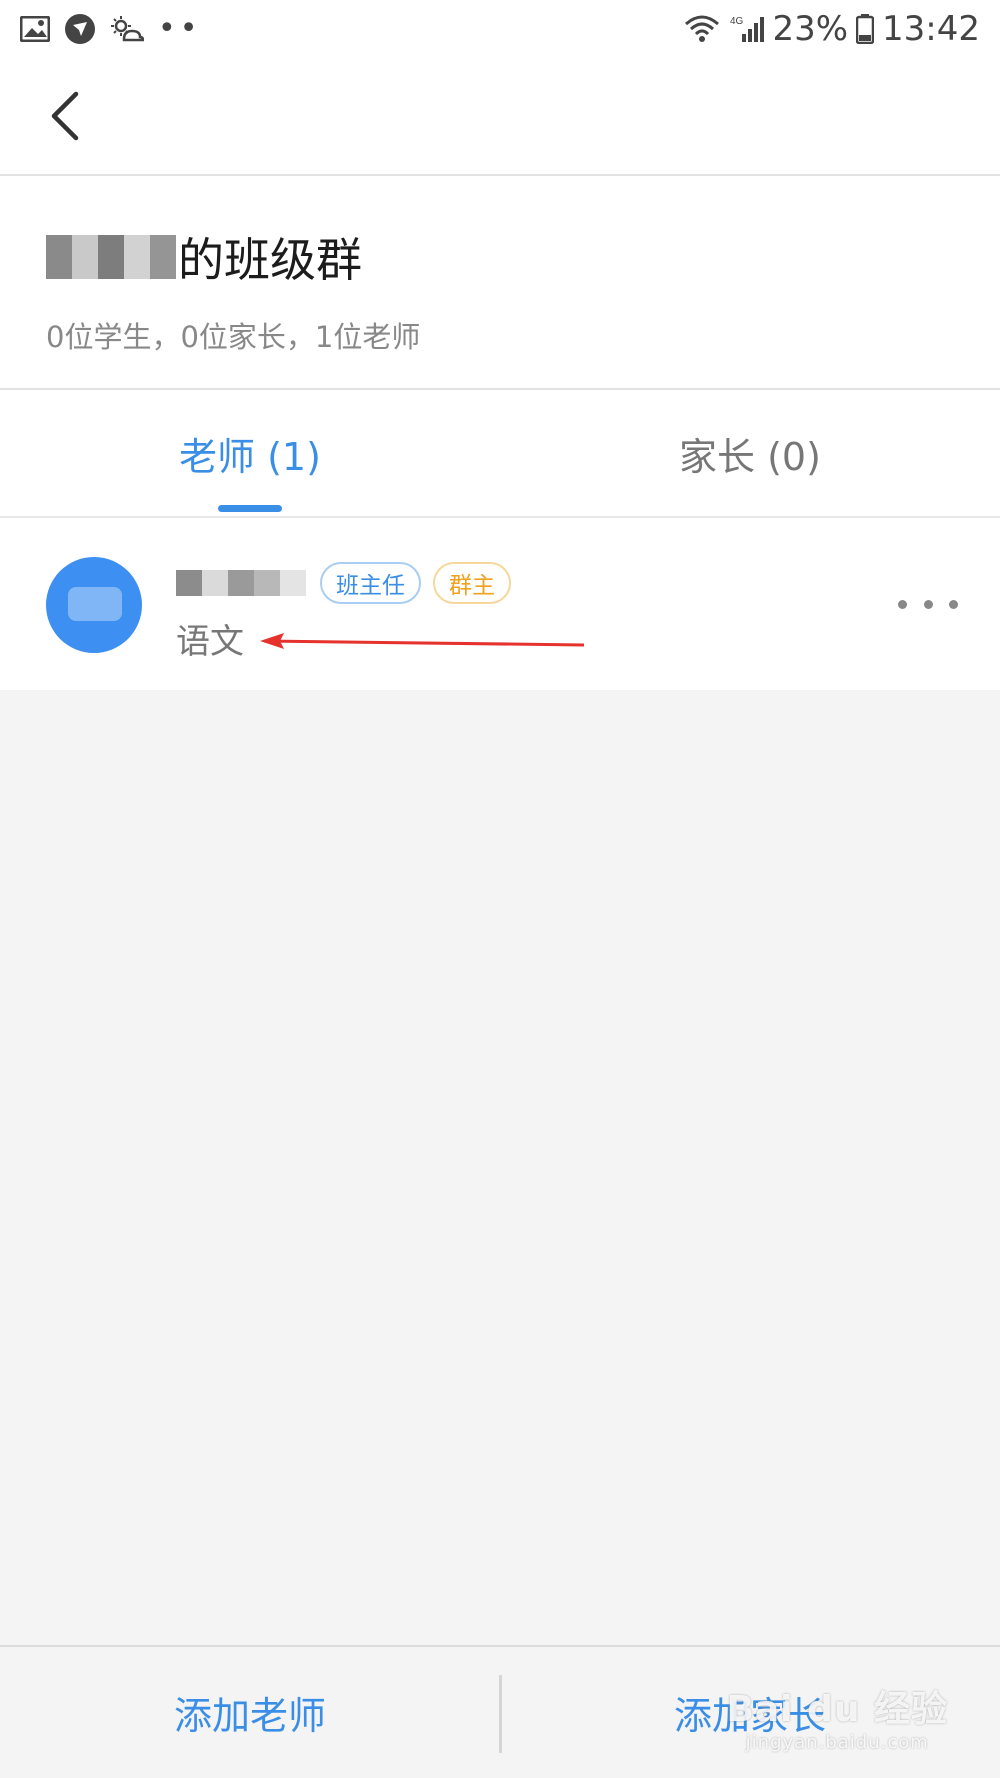 This screenshot has height=1778, width=1000. Describe the element at coordinates (80, 29) in the screenshot. I see `app-notification-icon` at that location.